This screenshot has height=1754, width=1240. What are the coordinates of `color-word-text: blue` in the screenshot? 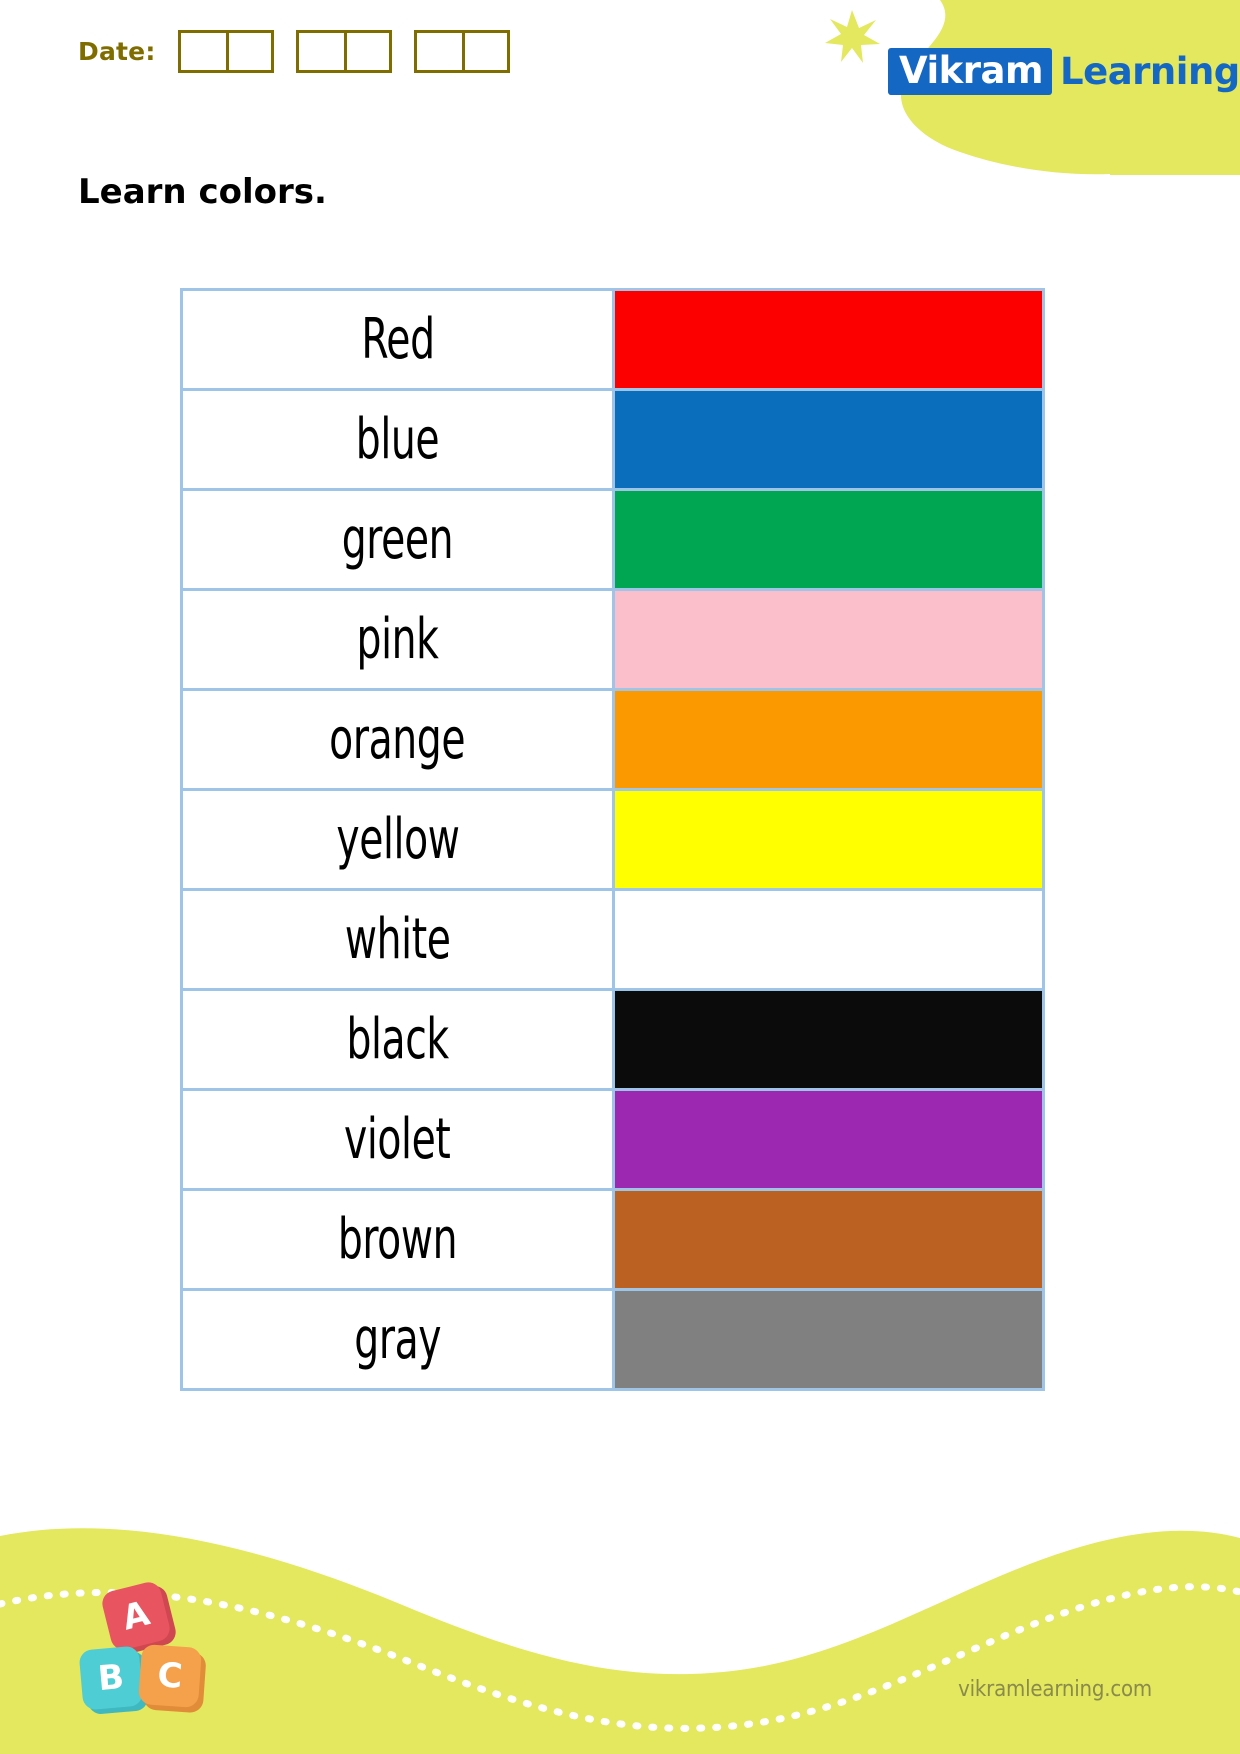 It's located at (397, 439).